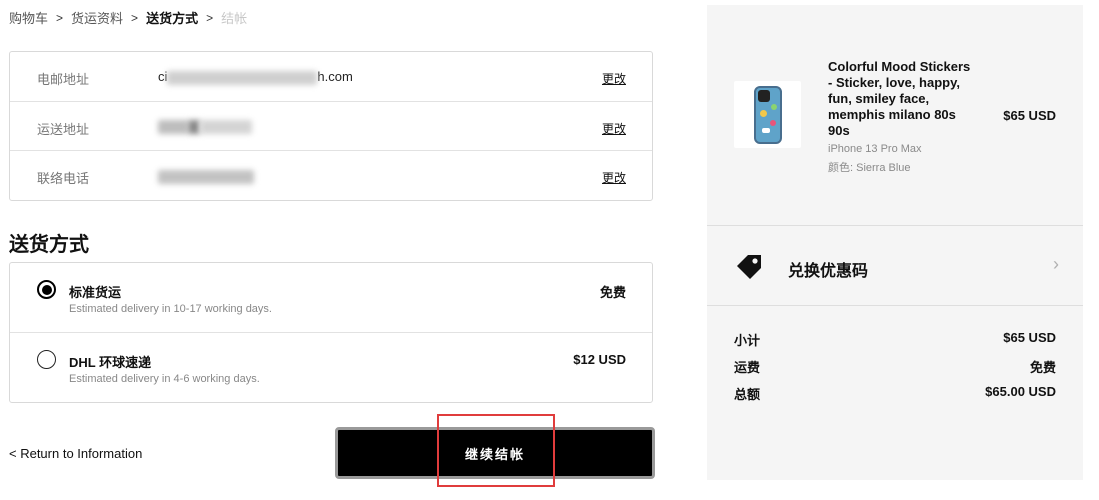 The image size is (1099, 500). I want to click on breadcrumb-checkout: 结帐, so click(234, 18).